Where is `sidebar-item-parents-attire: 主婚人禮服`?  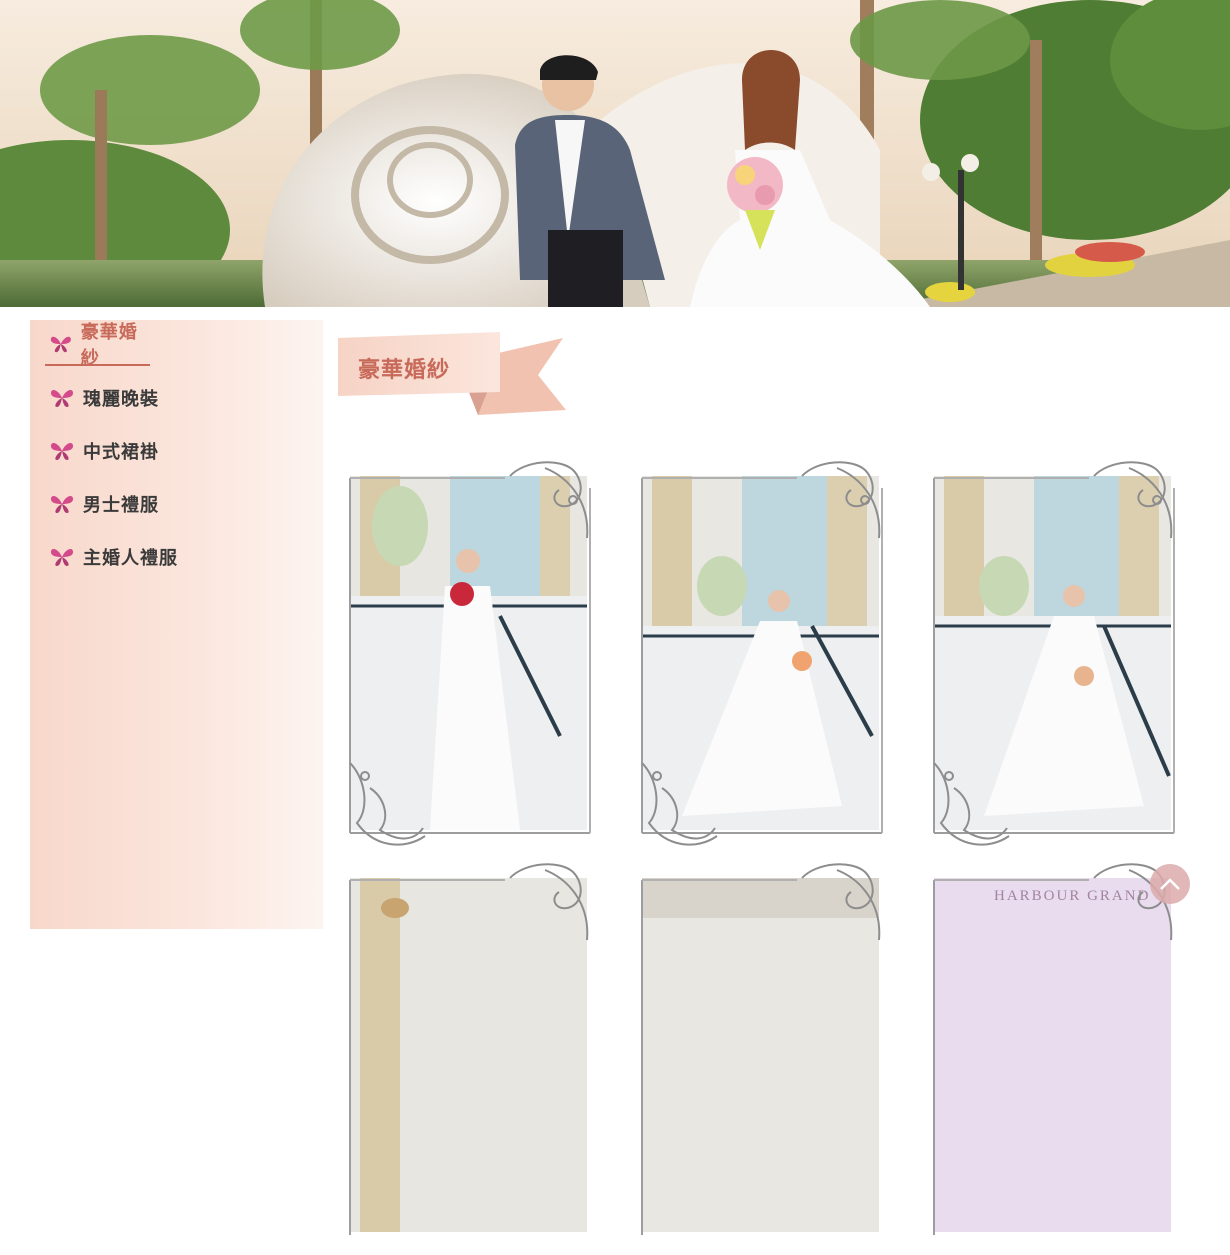
sidebar-item-parents-attire: 主婚人禮服 is located at coordinates (160, 557).